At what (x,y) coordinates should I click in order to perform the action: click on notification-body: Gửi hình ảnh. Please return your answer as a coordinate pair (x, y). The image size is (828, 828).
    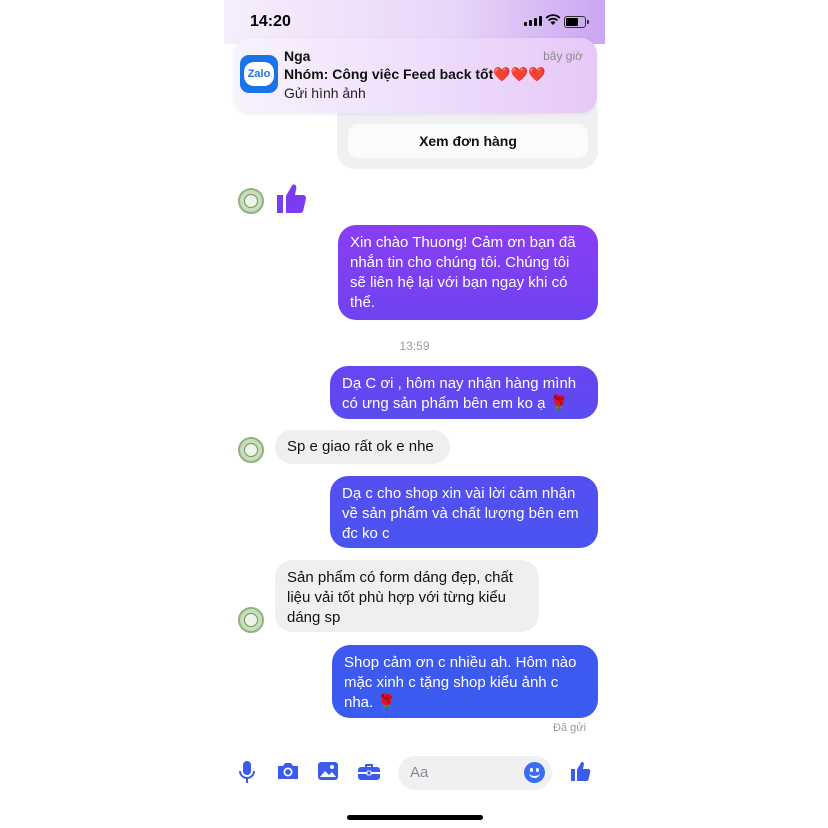
    Looking at the image, I should click on (325, 93).